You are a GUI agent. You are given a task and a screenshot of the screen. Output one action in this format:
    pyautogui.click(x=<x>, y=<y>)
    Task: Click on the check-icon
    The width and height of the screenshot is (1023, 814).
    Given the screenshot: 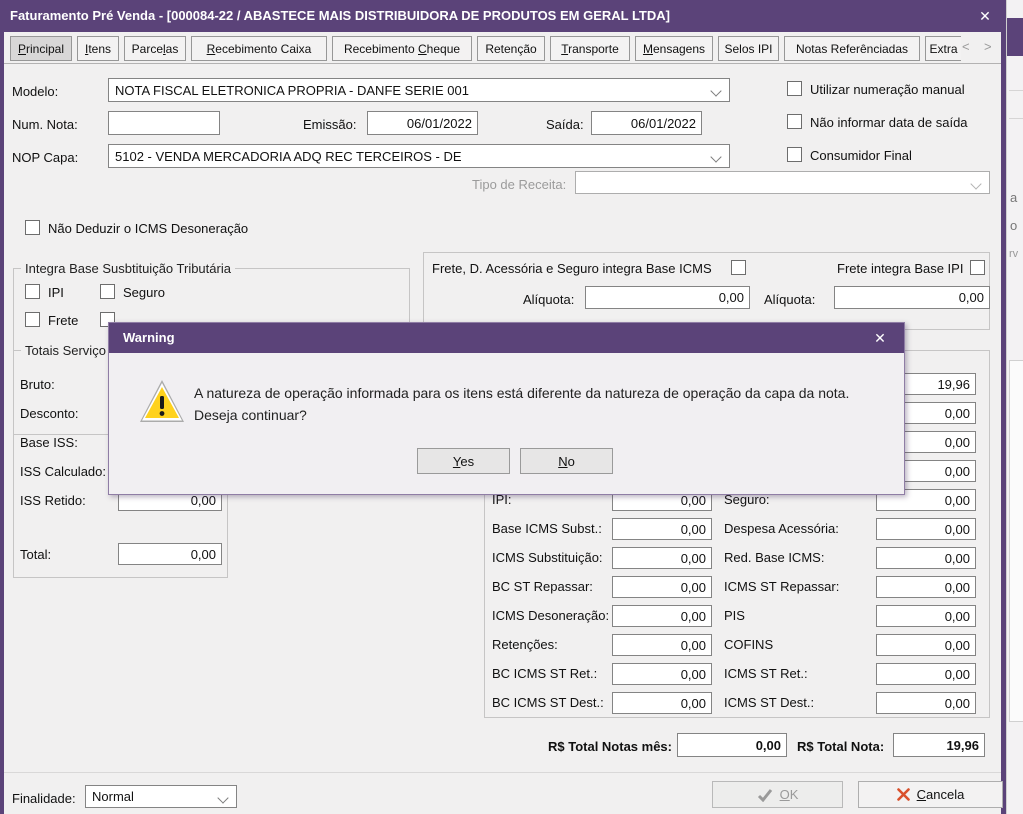 What is the action you would take?
    pyautogui.click(x=764, y=795)
    